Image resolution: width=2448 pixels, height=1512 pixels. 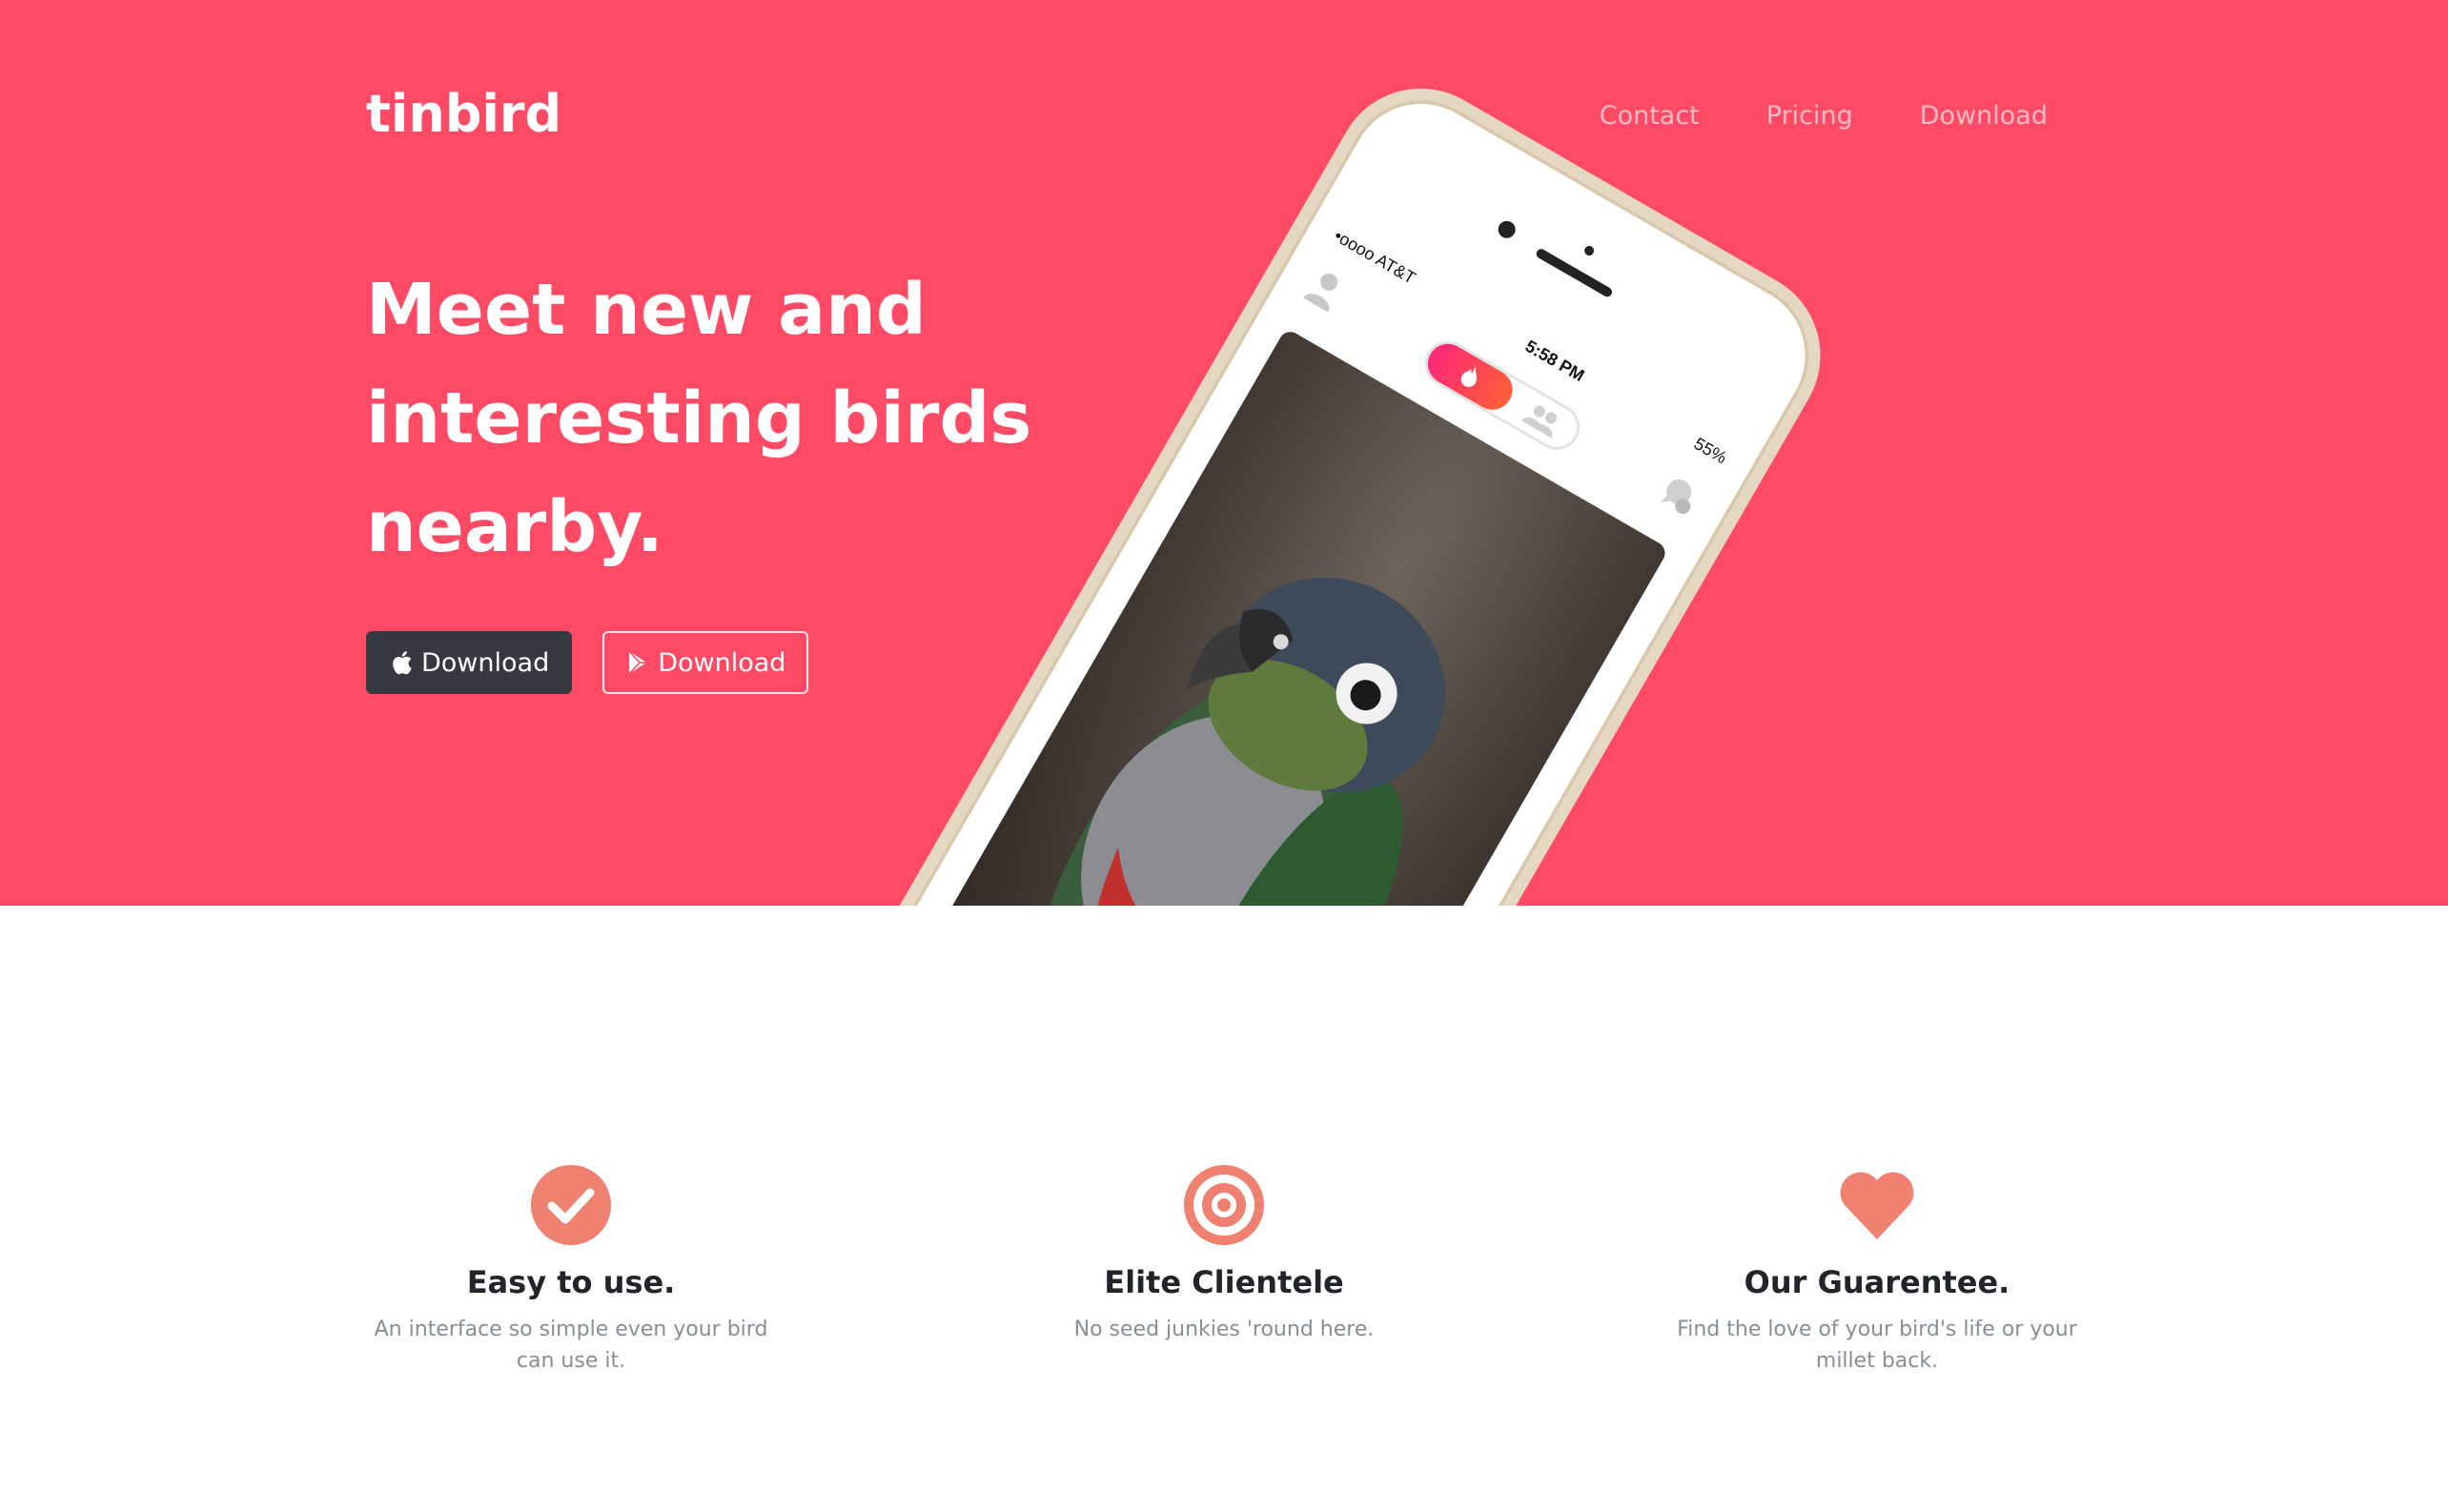 I want to click on group-icon, so click(x=1543, y=418).